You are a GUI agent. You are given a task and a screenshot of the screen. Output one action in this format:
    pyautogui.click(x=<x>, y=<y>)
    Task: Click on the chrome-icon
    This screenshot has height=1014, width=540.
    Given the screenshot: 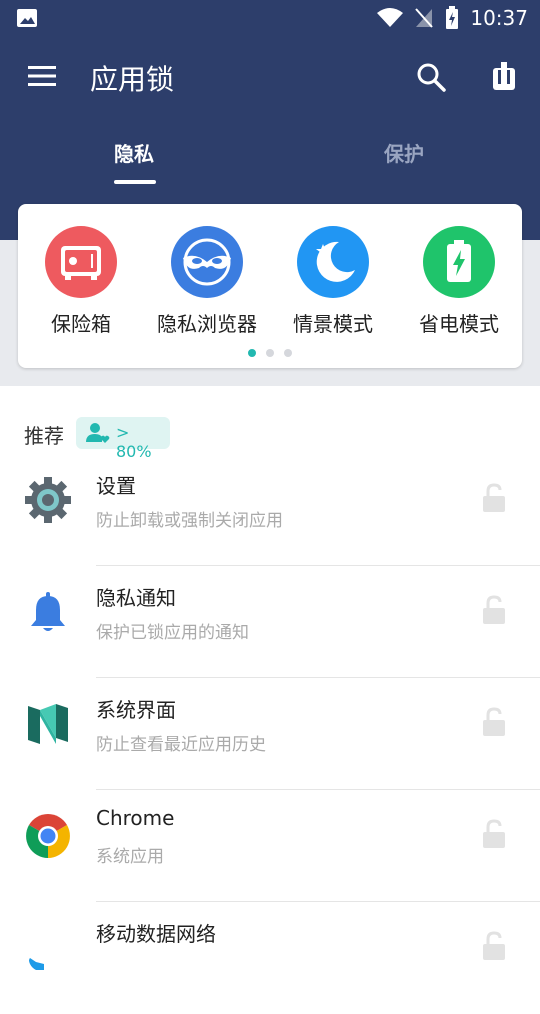 What is the action you would take?
    pyautogui.click(x=48, y=836)
    